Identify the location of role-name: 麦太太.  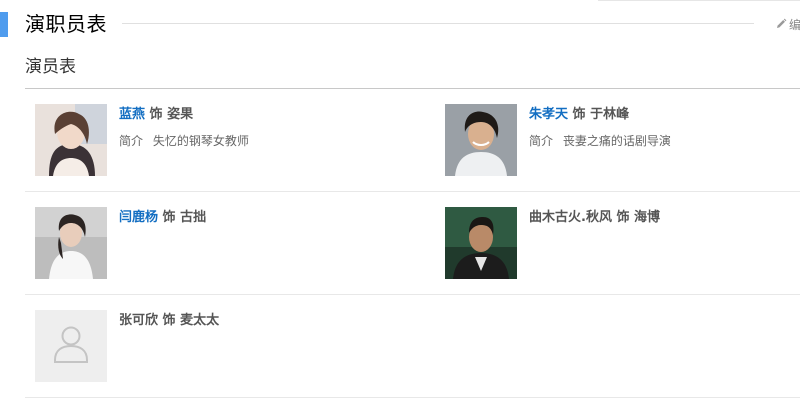
(200, 320).